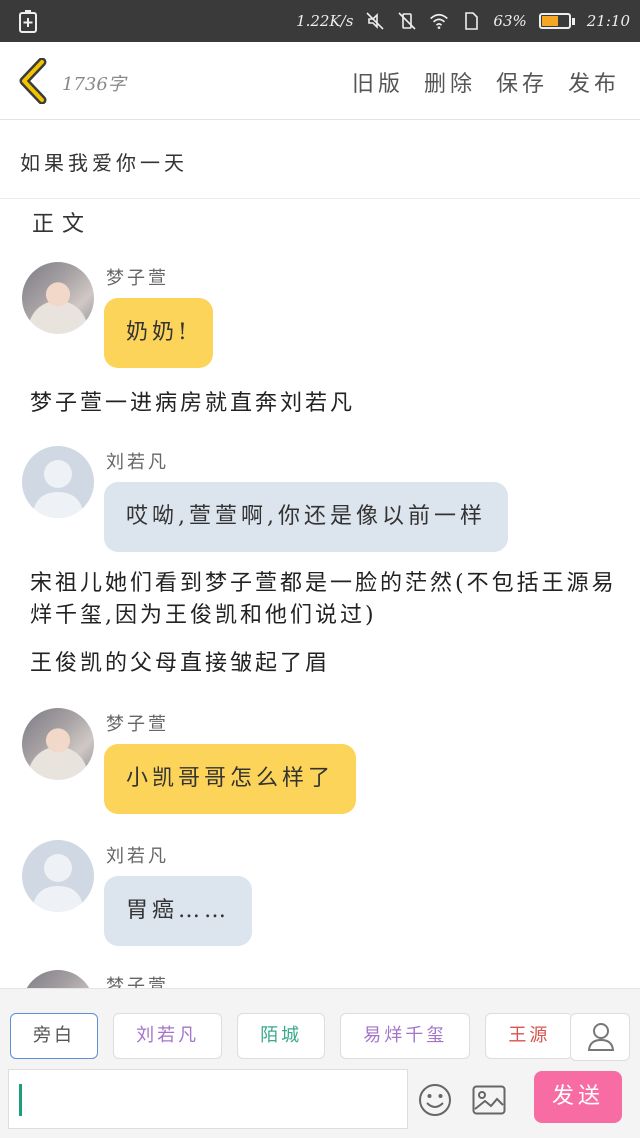 This screenshot has width=640, height=1138. Describe the element at coordinates (320, 81) in the screenshot. I see `editor-header: 1736字 旧版 删除 保存 发布` at that location.